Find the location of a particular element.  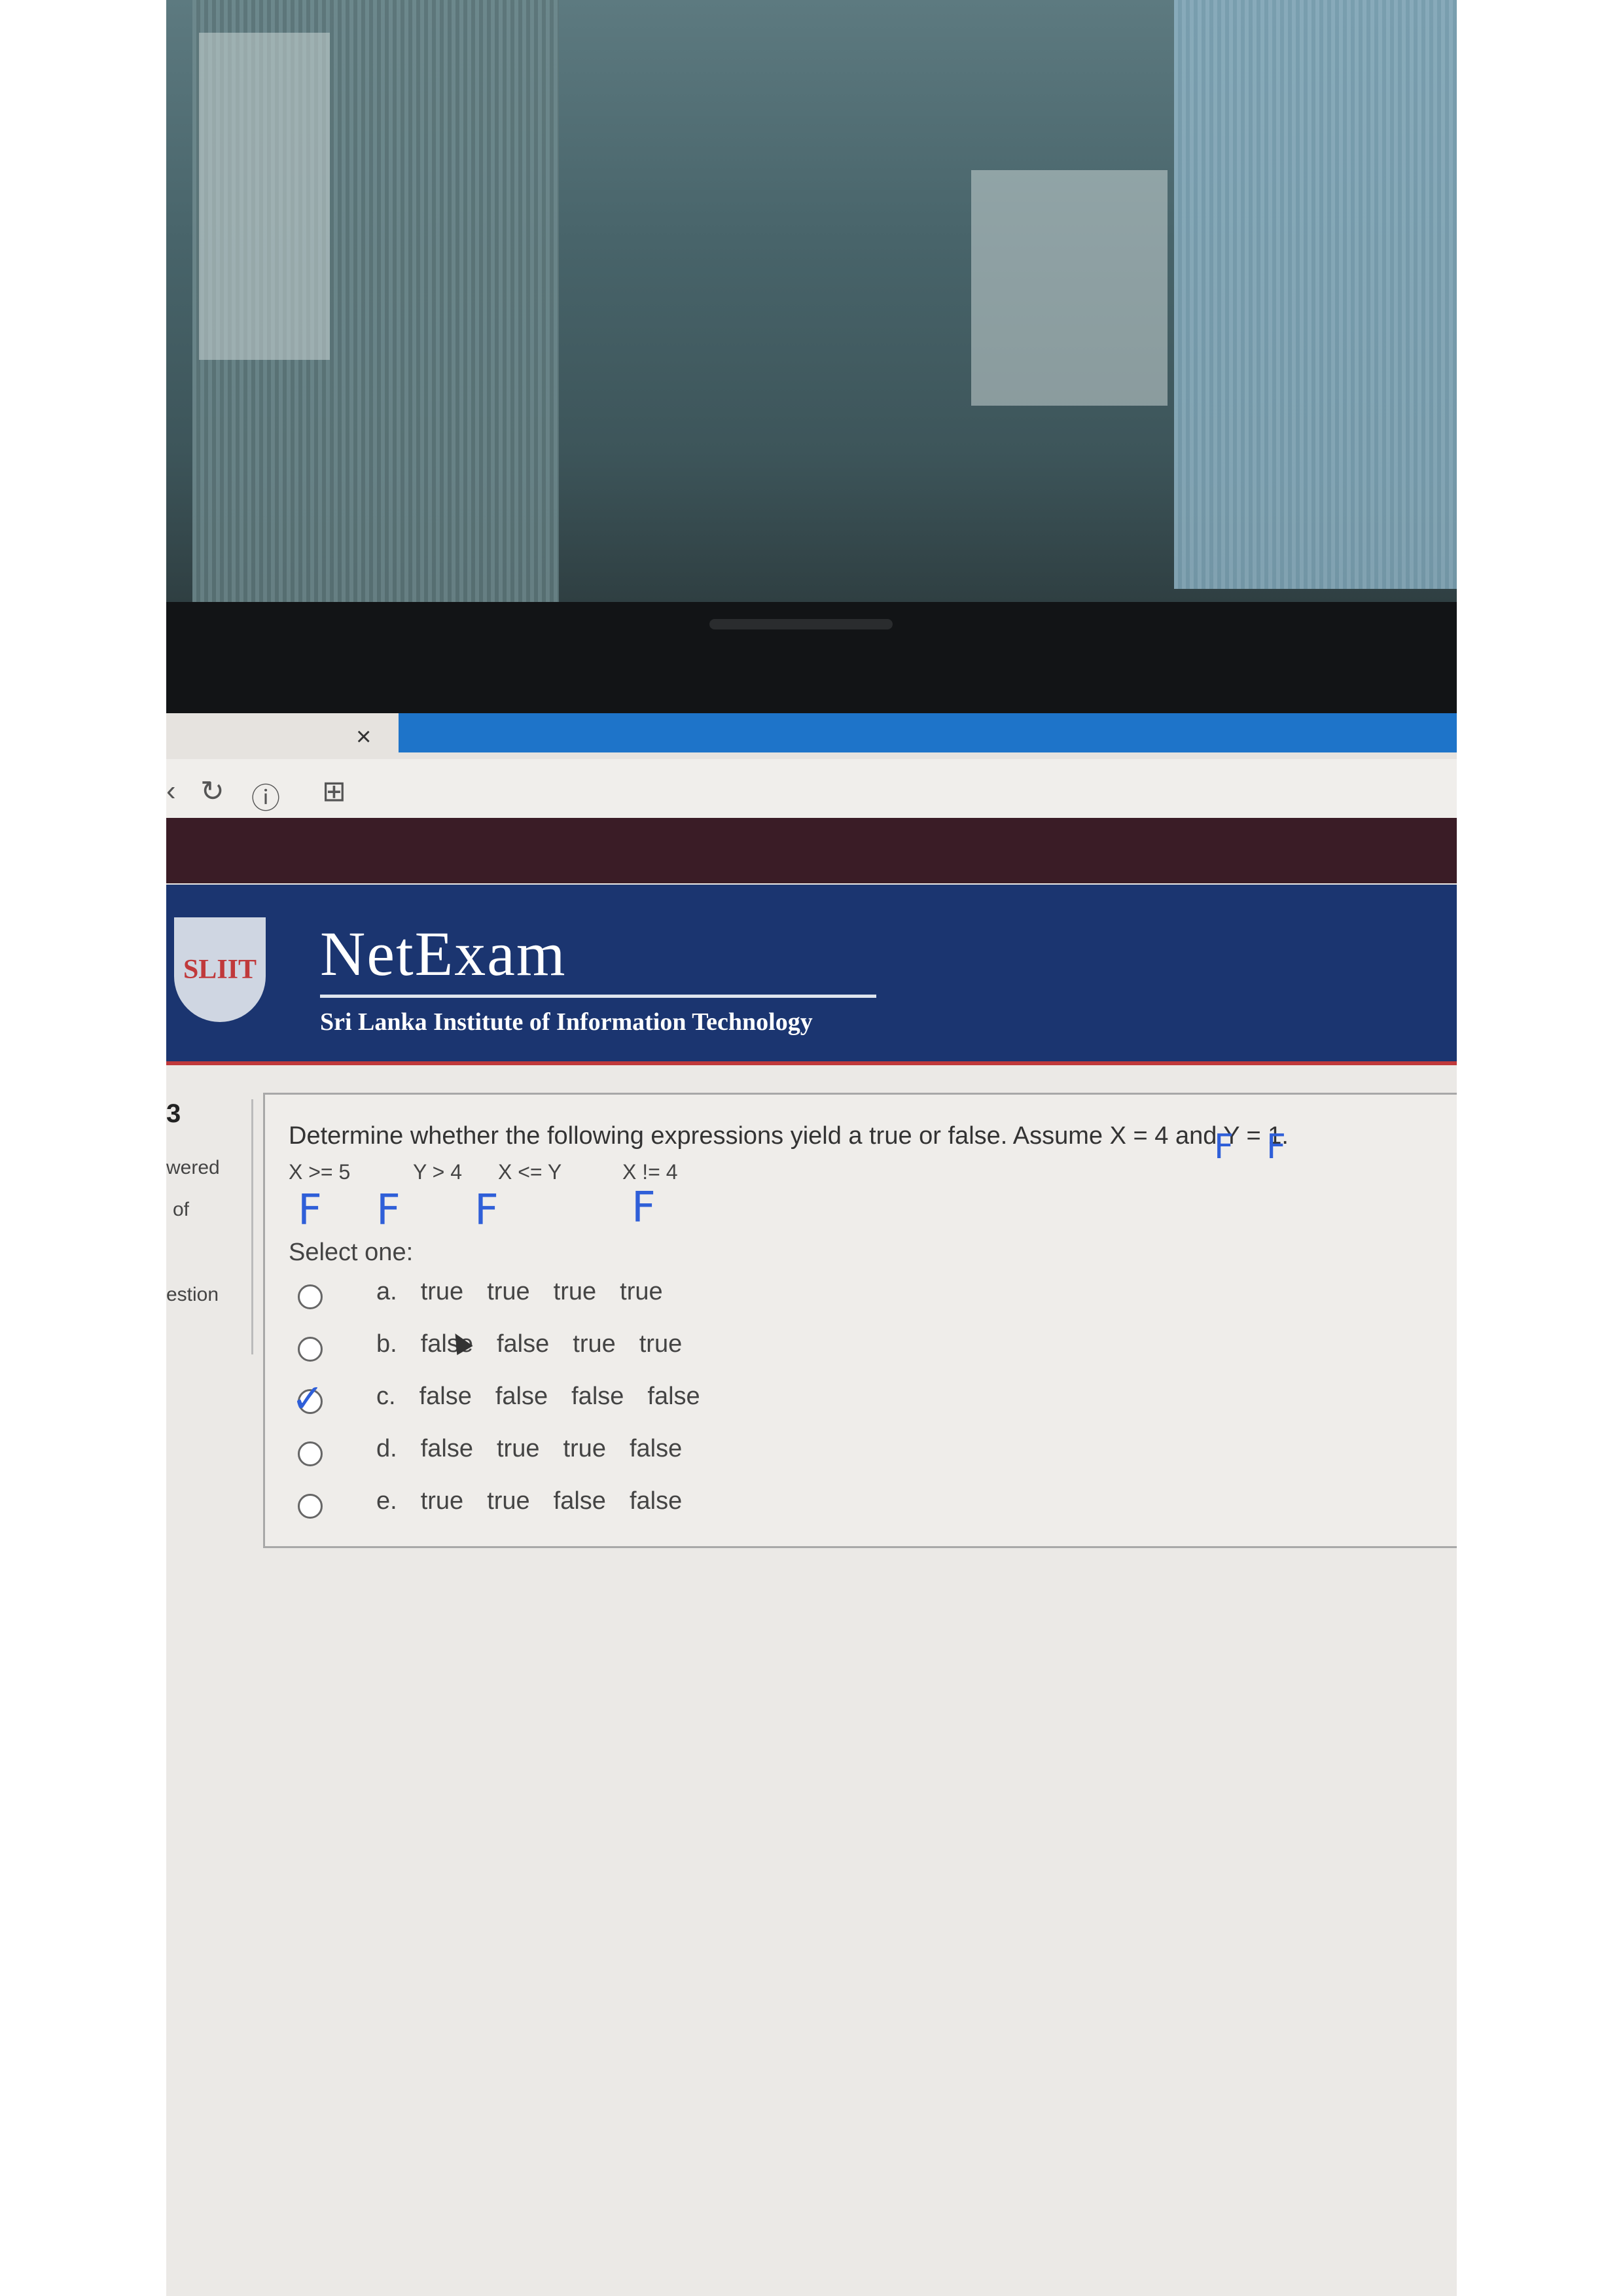

title-underline is located at coordinates (598, 997).